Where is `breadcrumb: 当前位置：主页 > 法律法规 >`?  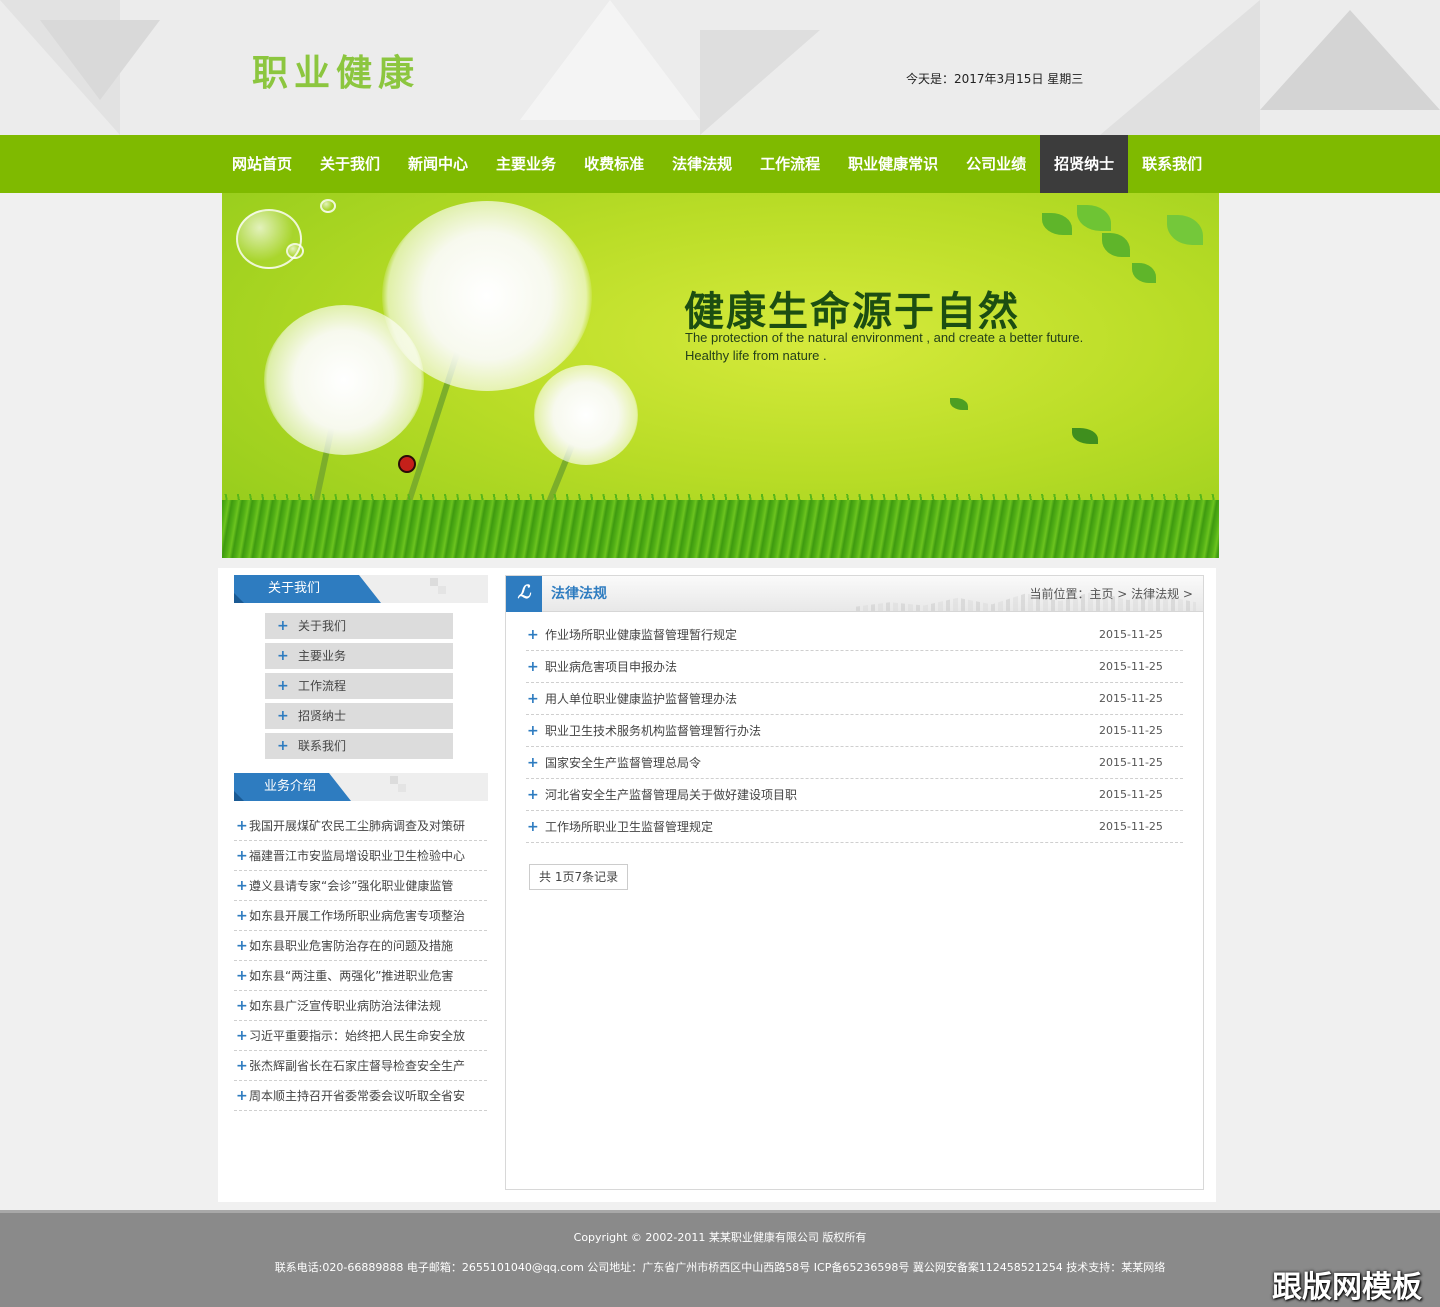
breadcrumb: 当前位置：主页 > 法律法规 > is located at coordinates (1111, 594).